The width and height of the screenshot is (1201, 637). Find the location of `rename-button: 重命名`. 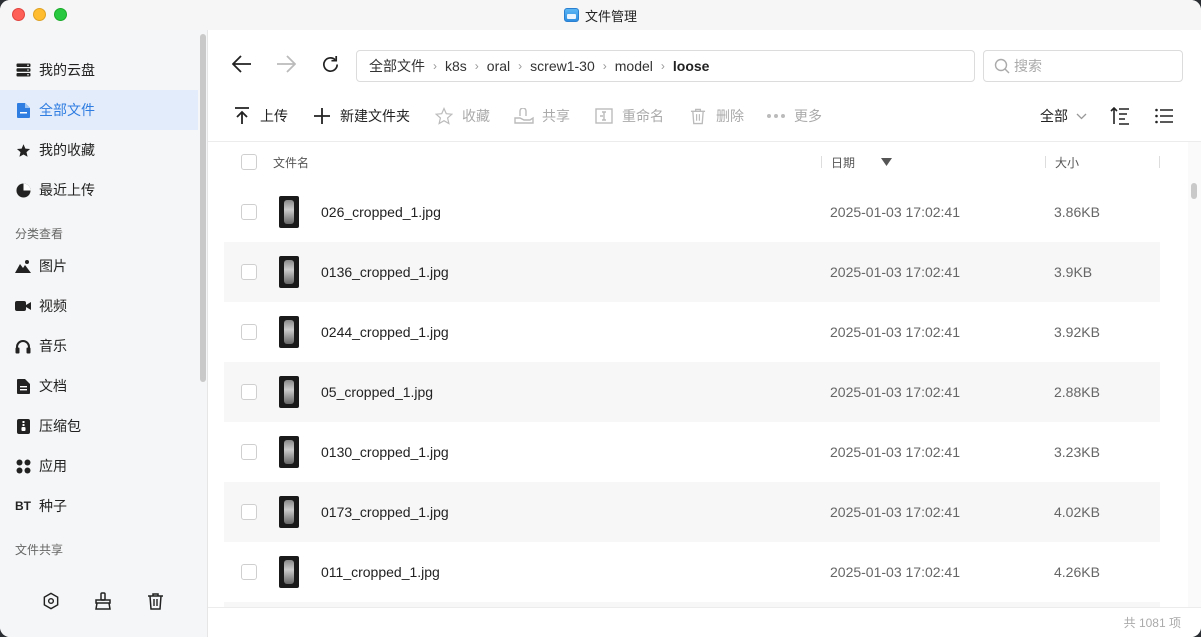

rename-button: 重命名 is located at coordinates (629, 116).